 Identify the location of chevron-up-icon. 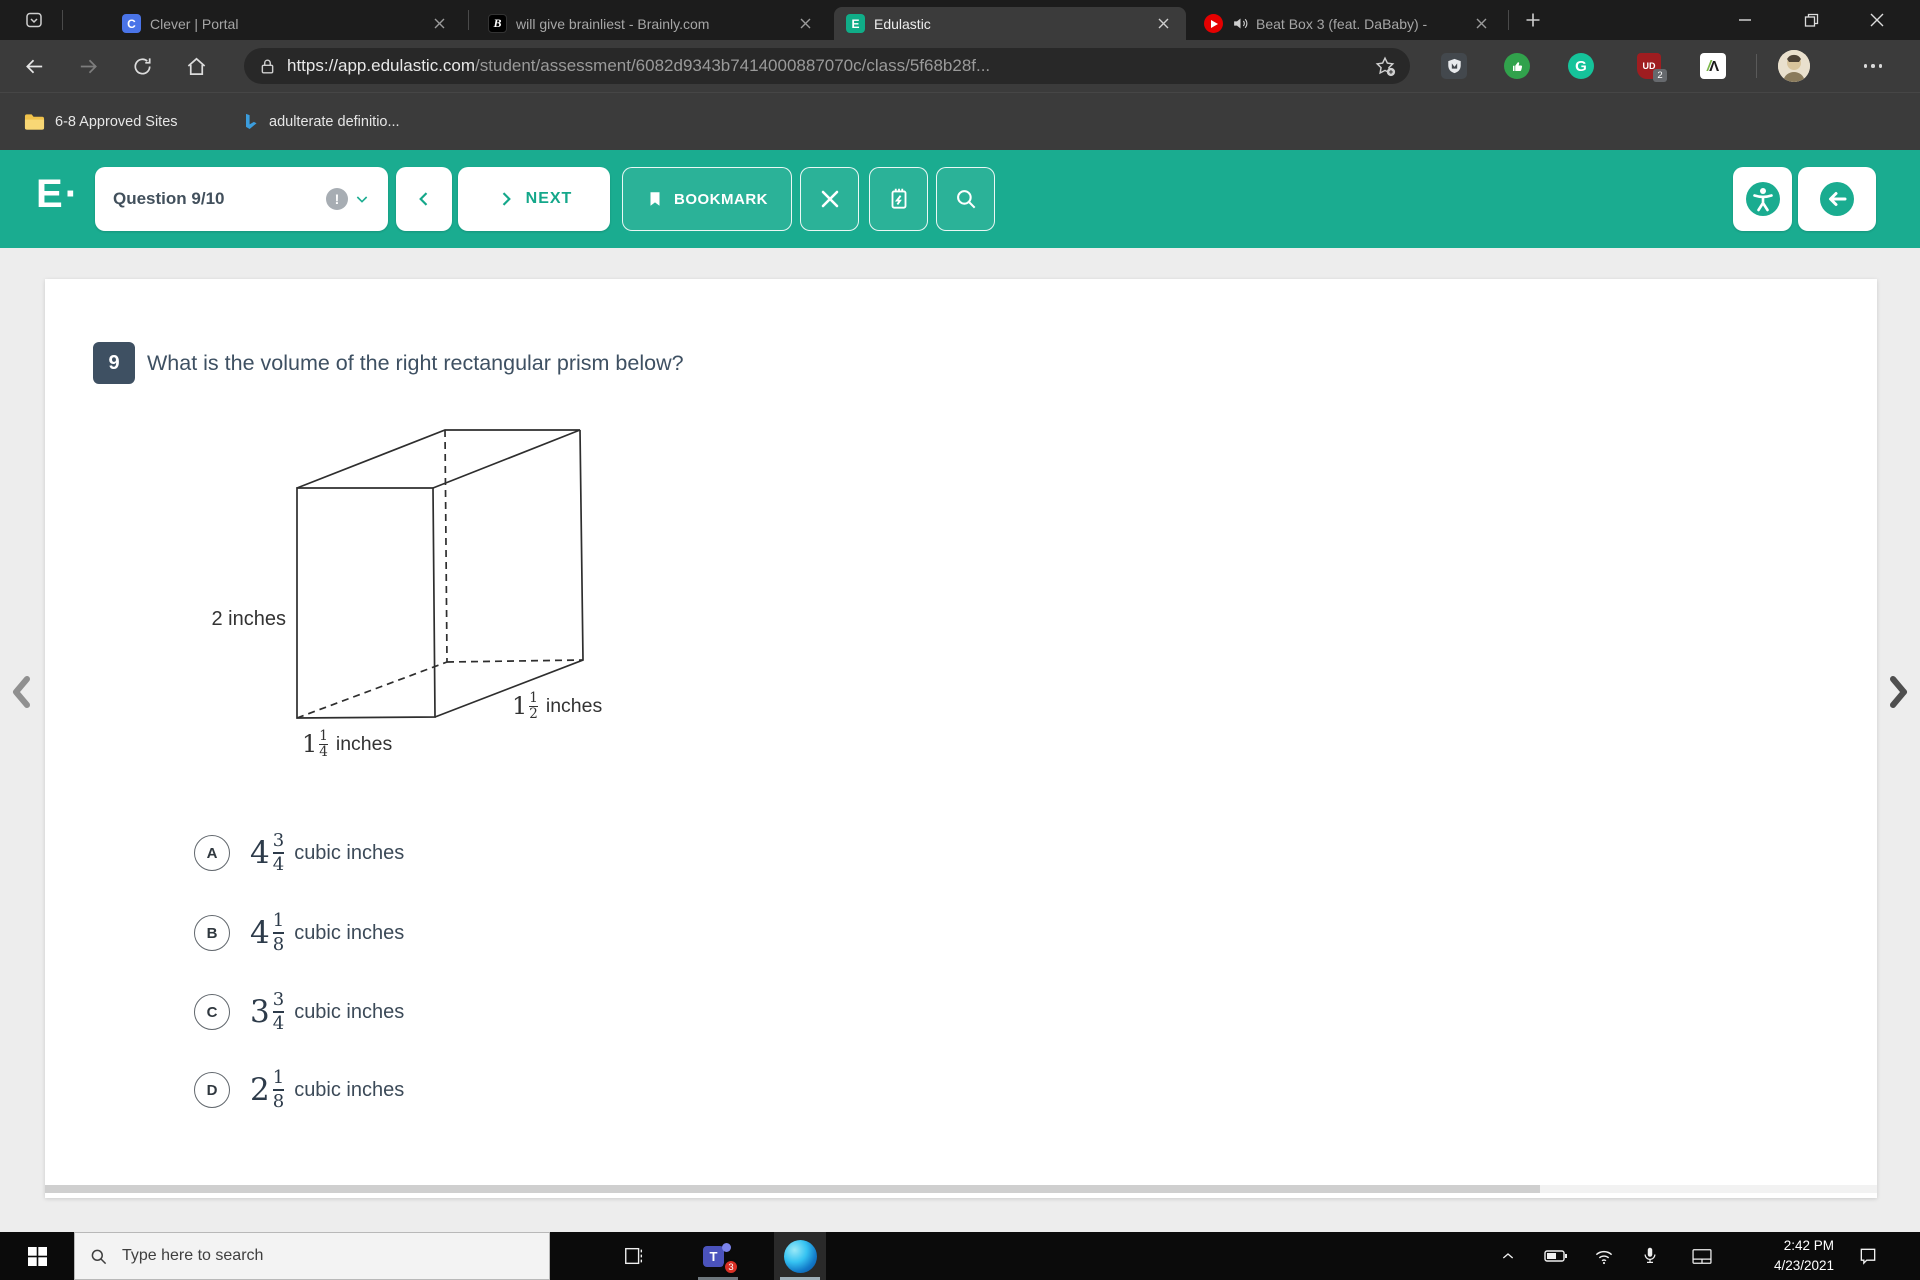
(1508, 1256).